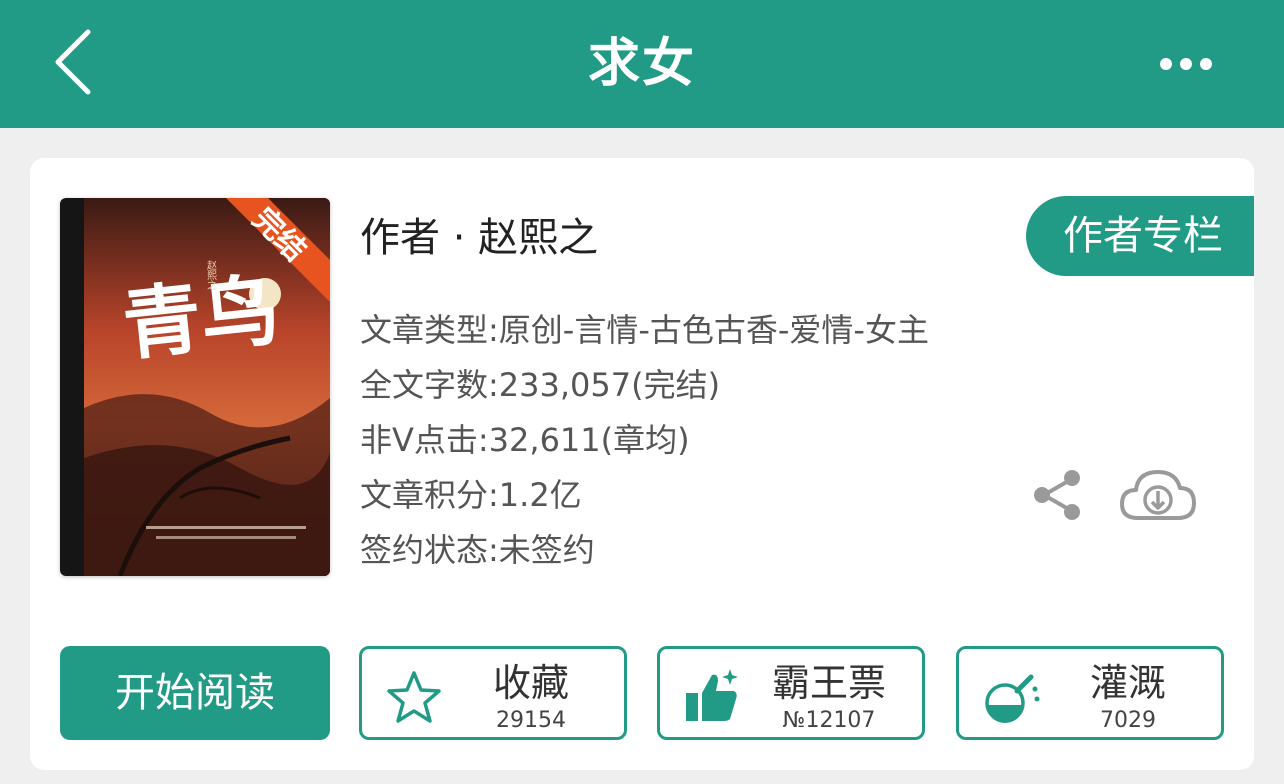 The height and width of the screenshot is (784, 1284). What do you see at coordinates (1128, 720) in the screenshot?
I see `water-count: 7029` at bounding box center [1128, 720].